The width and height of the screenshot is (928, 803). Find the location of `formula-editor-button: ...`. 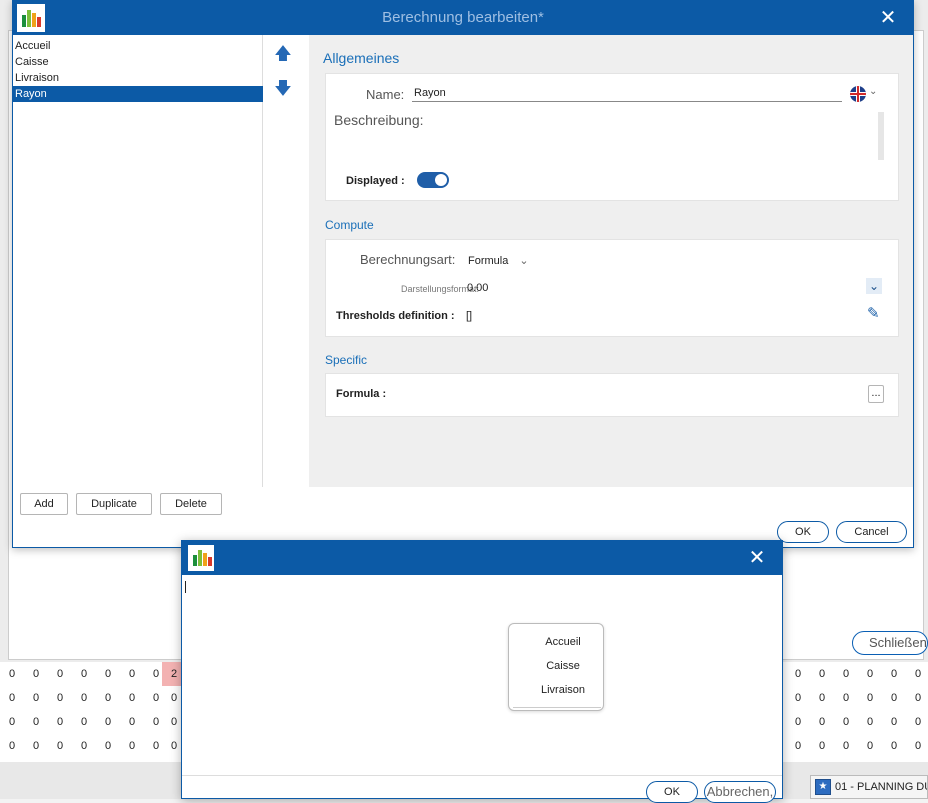

formula-editor-button: ... is located at coordinates (876, 394).